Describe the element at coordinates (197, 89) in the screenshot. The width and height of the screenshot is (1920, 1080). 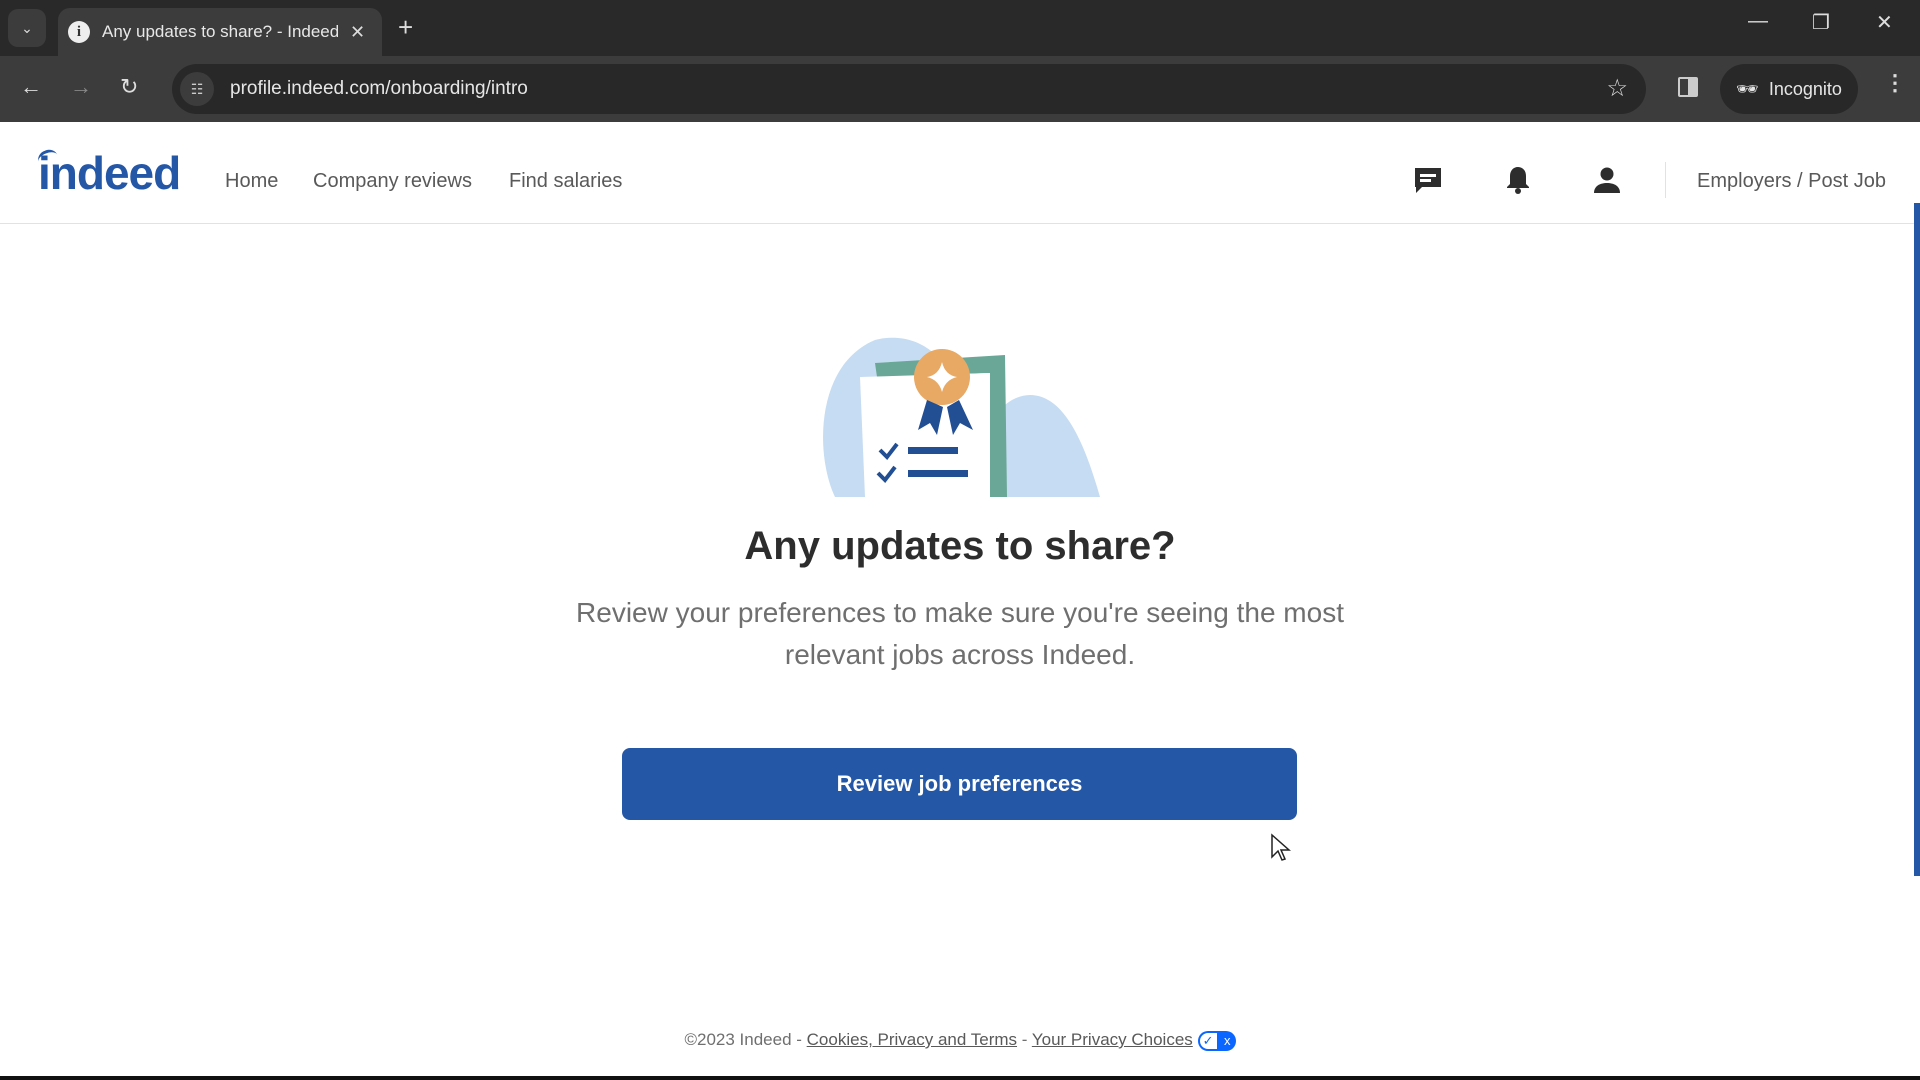
I see `site-settings-icon: ☷` at that location.